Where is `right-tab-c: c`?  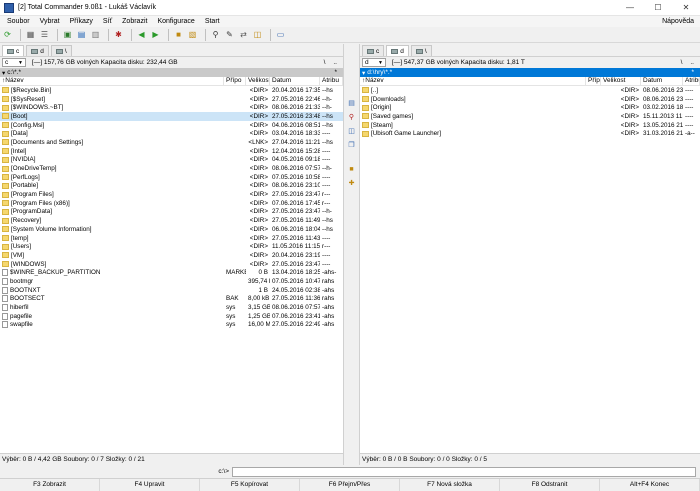
right-tab-c: c is located at coordinates (373, 50).